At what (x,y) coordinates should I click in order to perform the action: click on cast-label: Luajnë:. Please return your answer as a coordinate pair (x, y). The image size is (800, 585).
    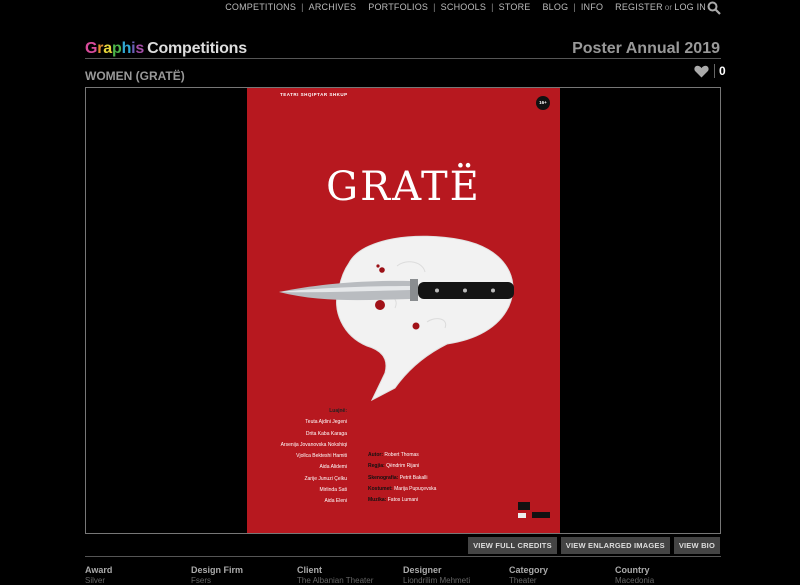
    Looking at the image, I should click on (338, 411).